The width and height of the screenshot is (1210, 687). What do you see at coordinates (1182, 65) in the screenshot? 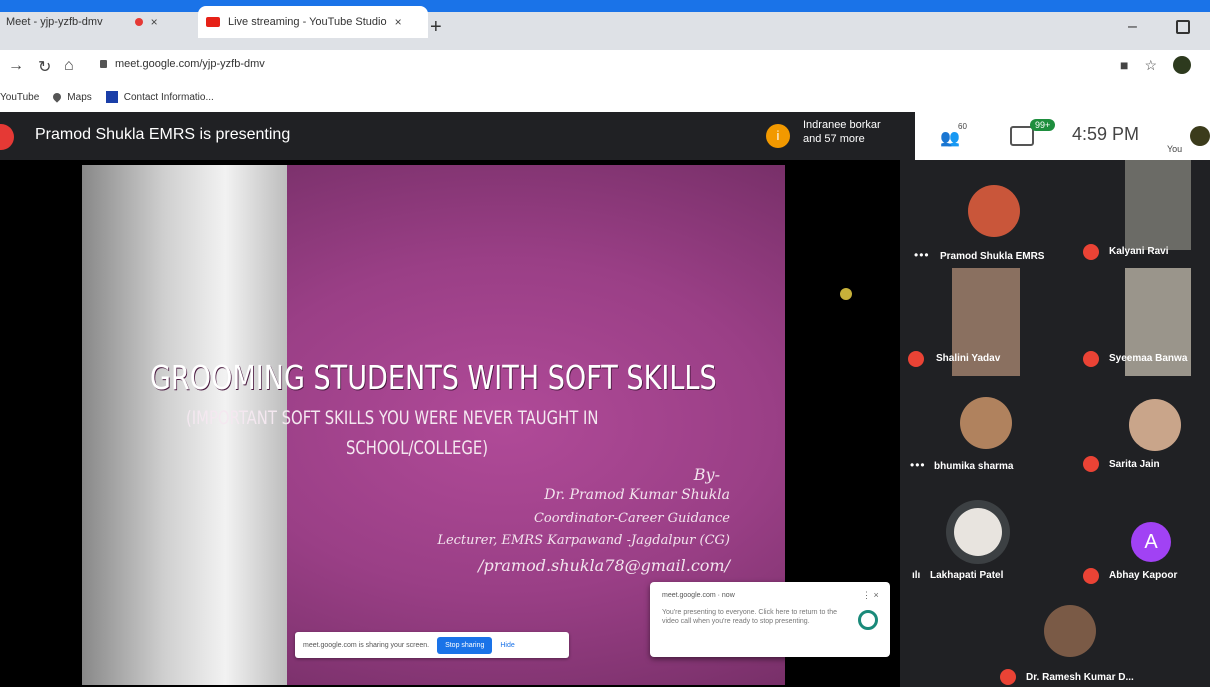
I see `profile-avatar` at bounding box center [1182, 65].